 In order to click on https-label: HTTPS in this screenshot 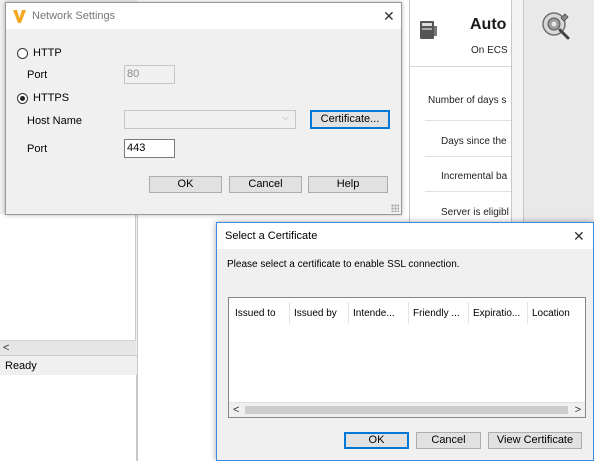, I will do `click(51, 98)`.